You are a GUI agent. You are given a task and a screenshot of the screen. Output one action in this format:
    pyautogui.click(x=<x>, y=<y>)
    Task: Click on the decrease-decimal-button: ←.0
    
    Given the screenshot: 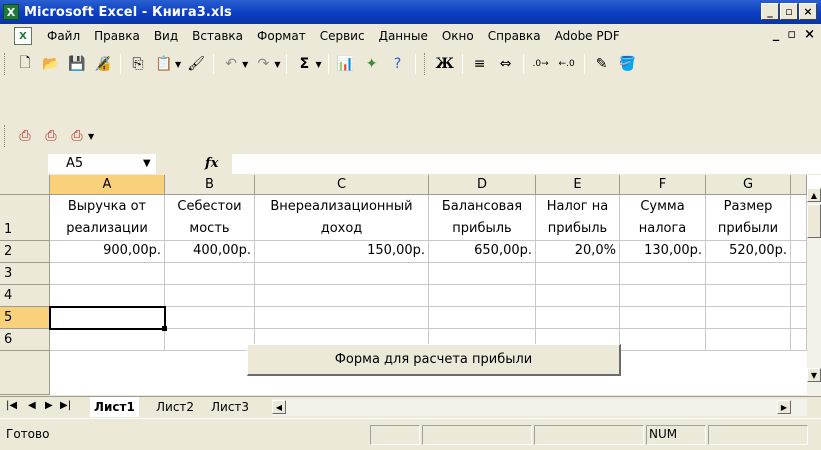 What is the action you would take?
    pyautogui.click(x=567, y=64)
    